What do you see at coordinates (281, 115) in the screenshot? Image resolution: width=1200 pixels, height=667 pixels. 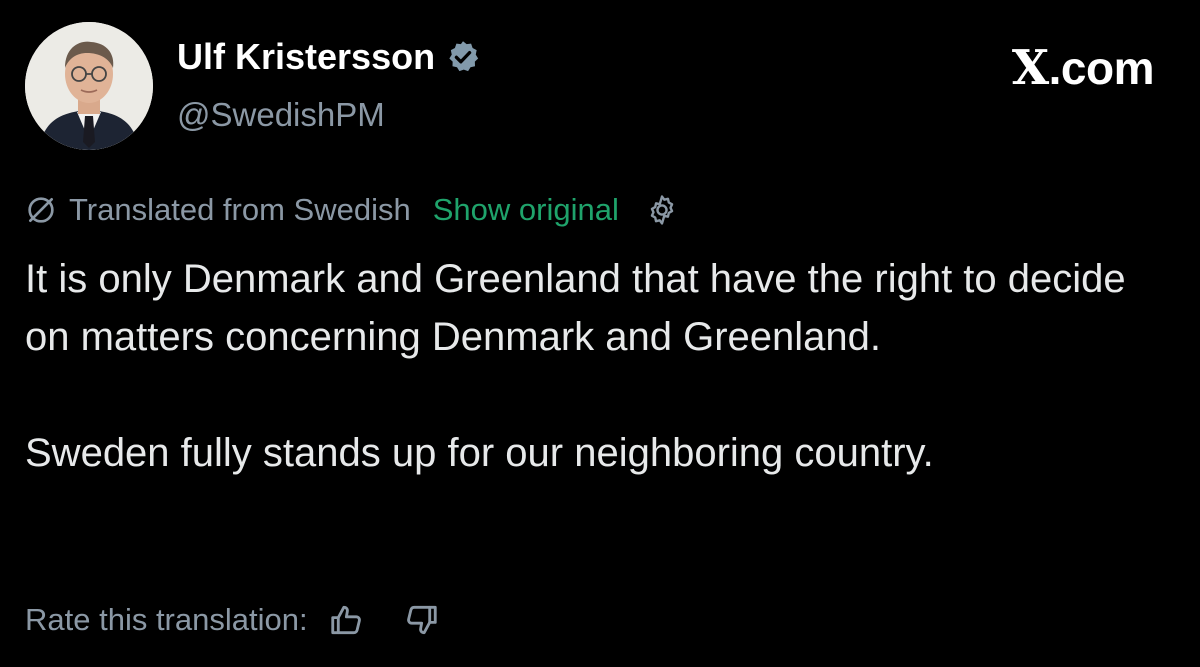 I see `author-handle: @SwedishPM` at bounding box center [281, 115].